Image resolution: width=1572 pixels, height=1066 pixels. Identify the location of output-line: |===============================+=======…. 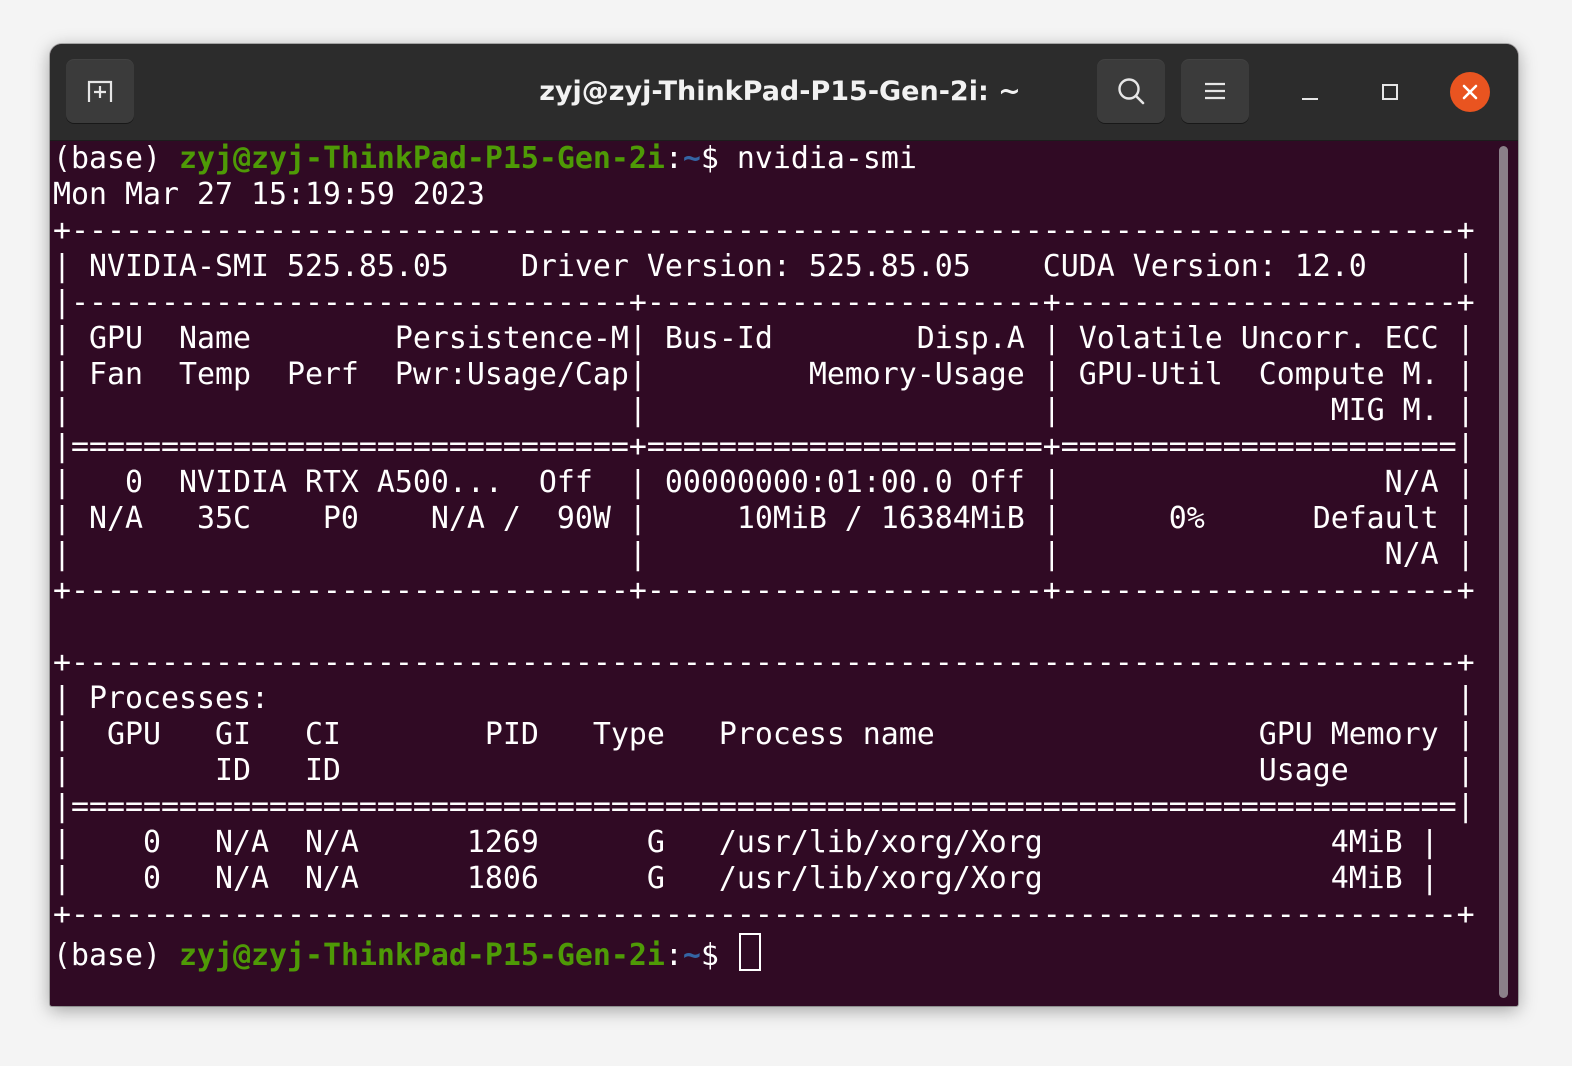
(764, 446).